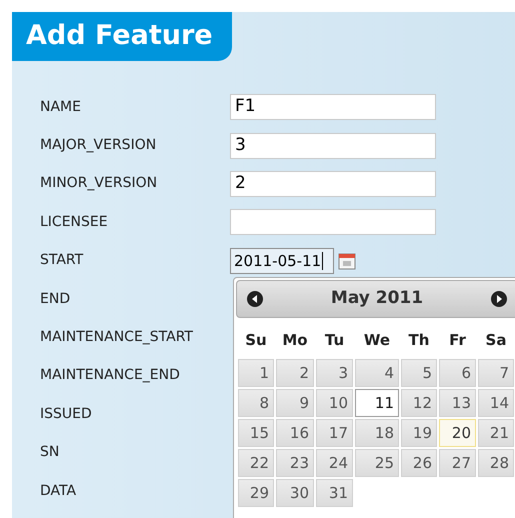  Describe the element at coordinates (256, 373) in the screenshot. I see `day-cell: 1` at that location.